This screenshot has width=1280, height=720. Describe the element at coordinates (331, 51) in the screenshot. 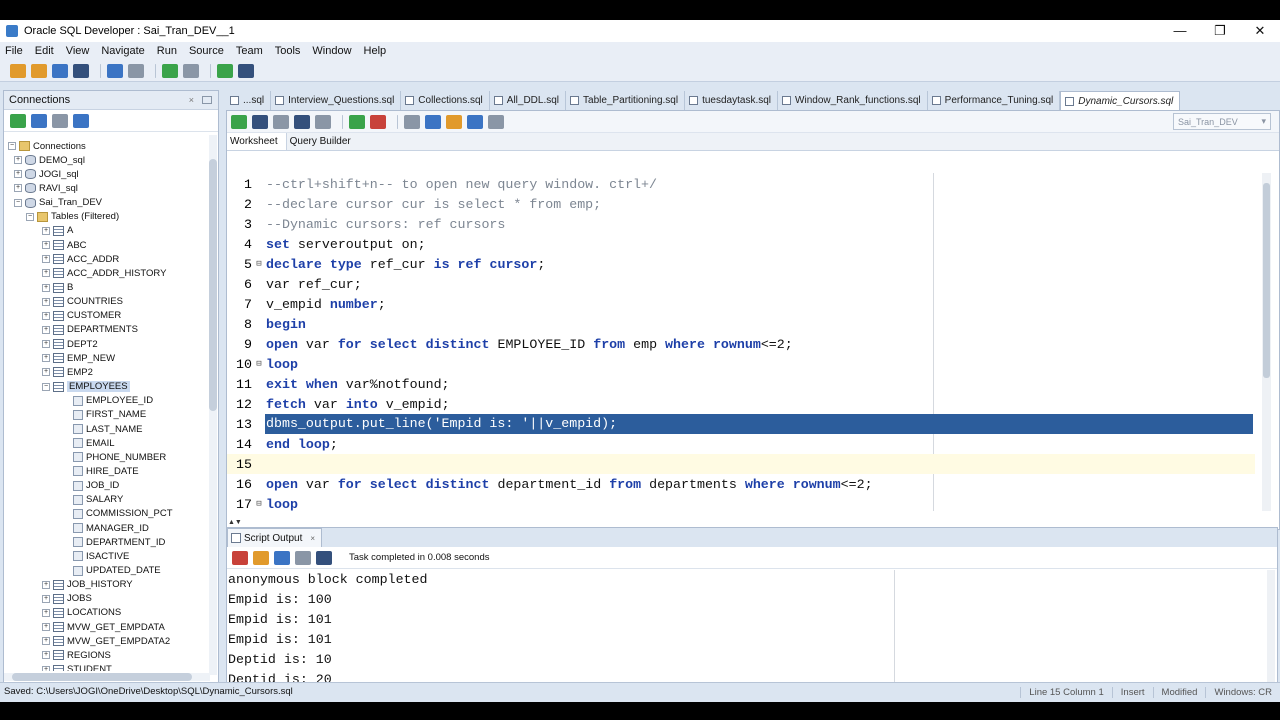

I see `menu-window: Window` at that location.